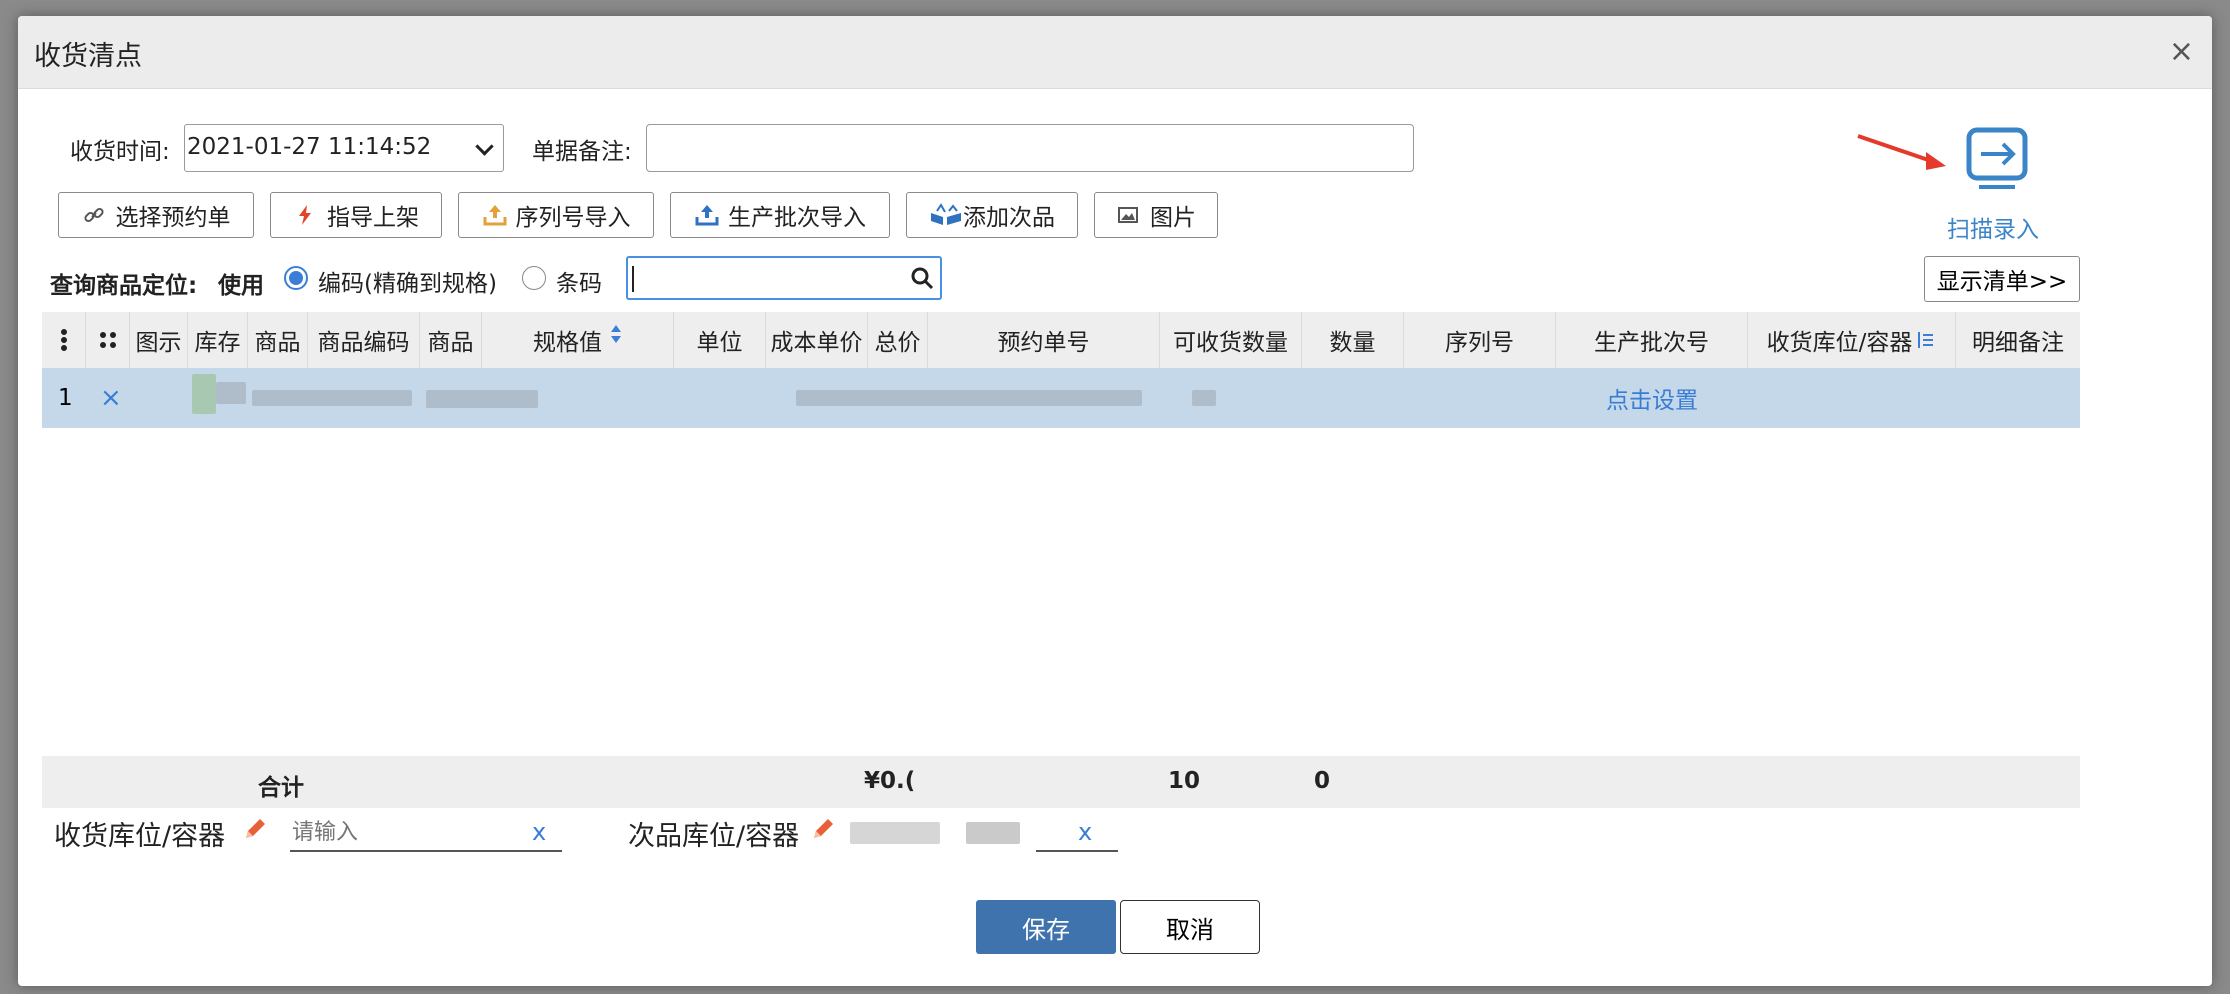 This screenshot has height=994, width=2230. I want to click on row-index: 1, so click(65, 398).